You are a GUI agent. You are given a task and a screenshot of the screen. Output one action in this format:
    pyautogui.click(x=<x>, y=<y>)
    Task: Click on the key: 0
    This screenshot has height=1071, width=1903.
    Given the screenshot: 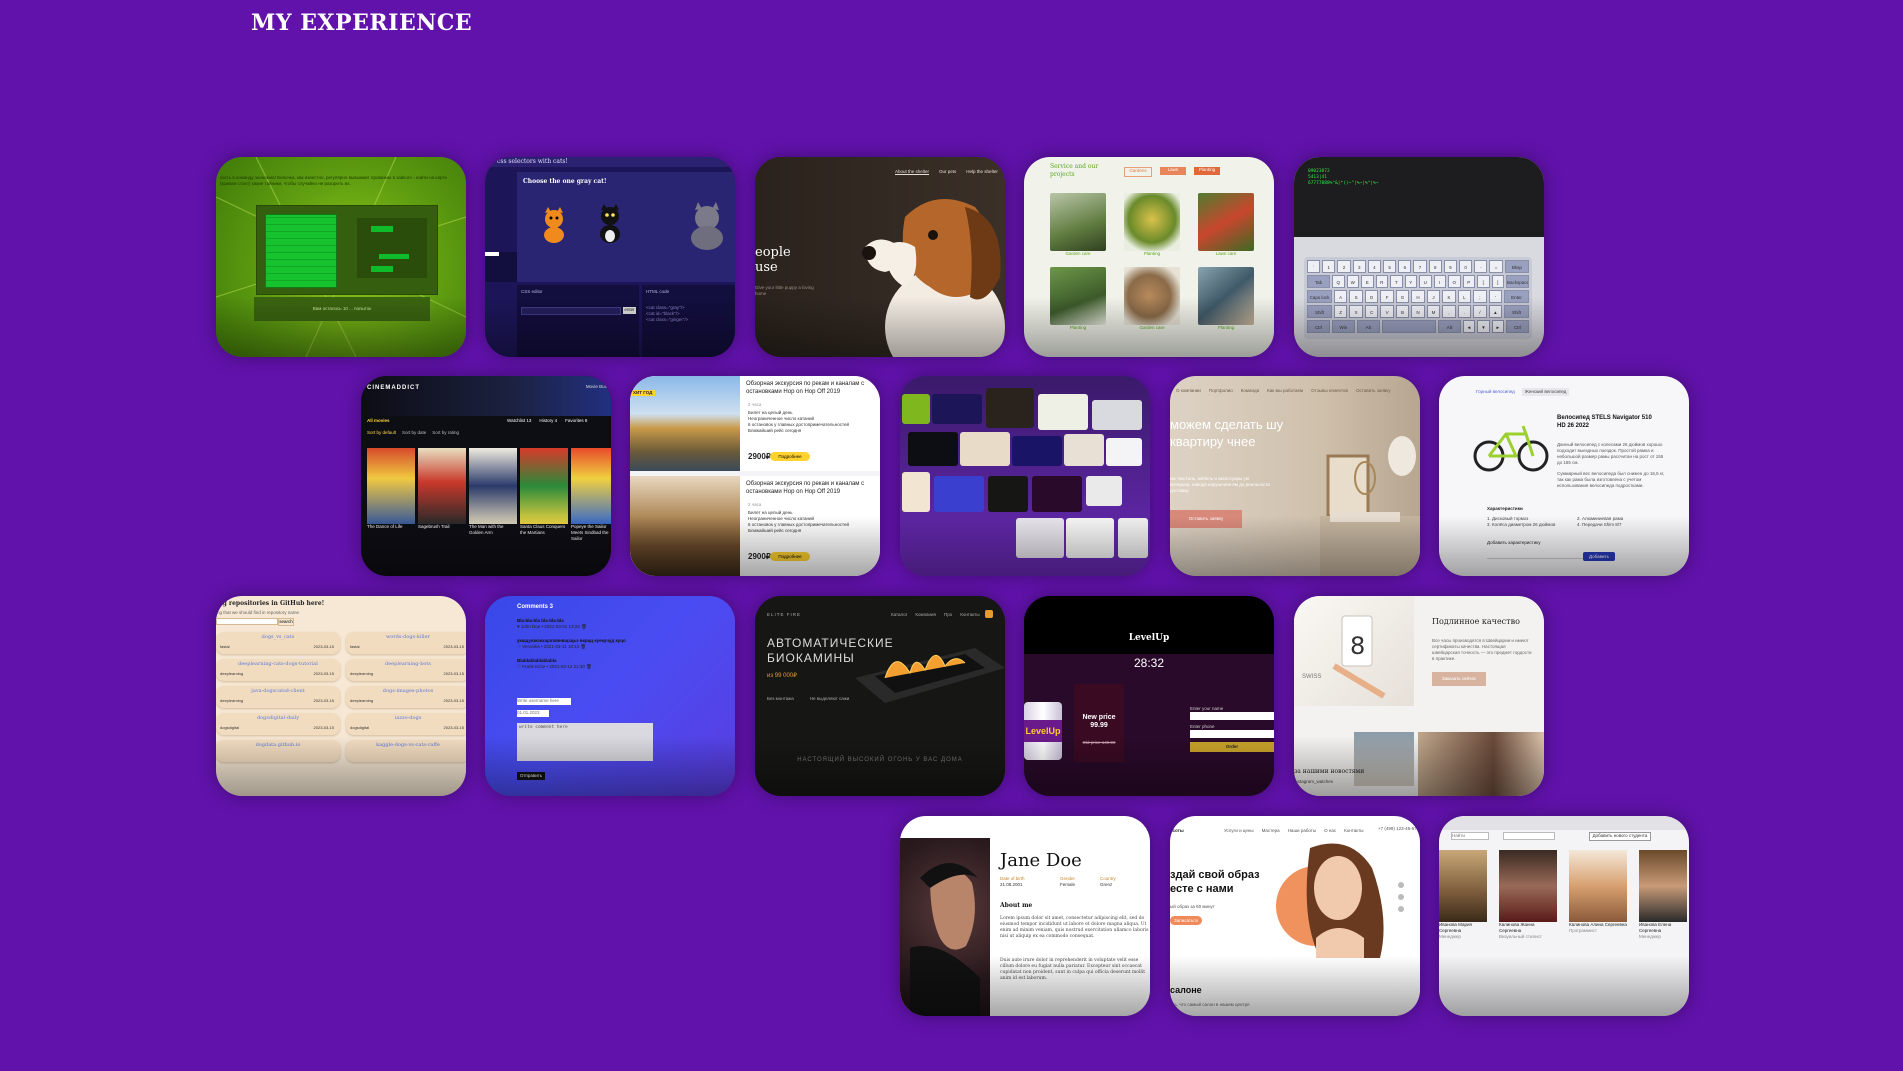 What is the action you would take?
    pyautogui.click(x=1466, y=266)
    